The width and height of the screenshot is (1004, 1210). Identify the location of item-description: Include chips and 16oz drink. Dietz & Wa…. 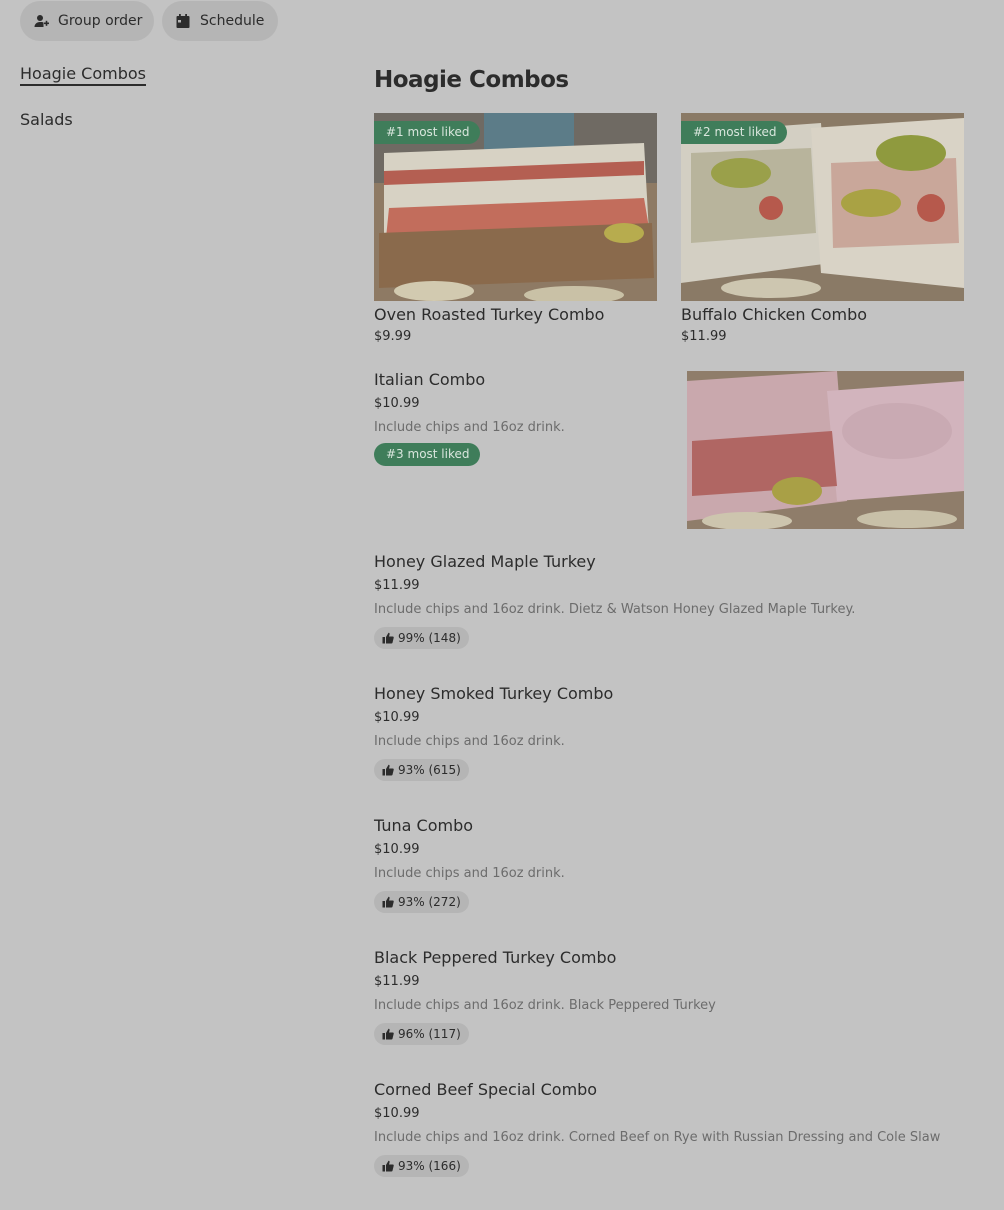
(615, 609).